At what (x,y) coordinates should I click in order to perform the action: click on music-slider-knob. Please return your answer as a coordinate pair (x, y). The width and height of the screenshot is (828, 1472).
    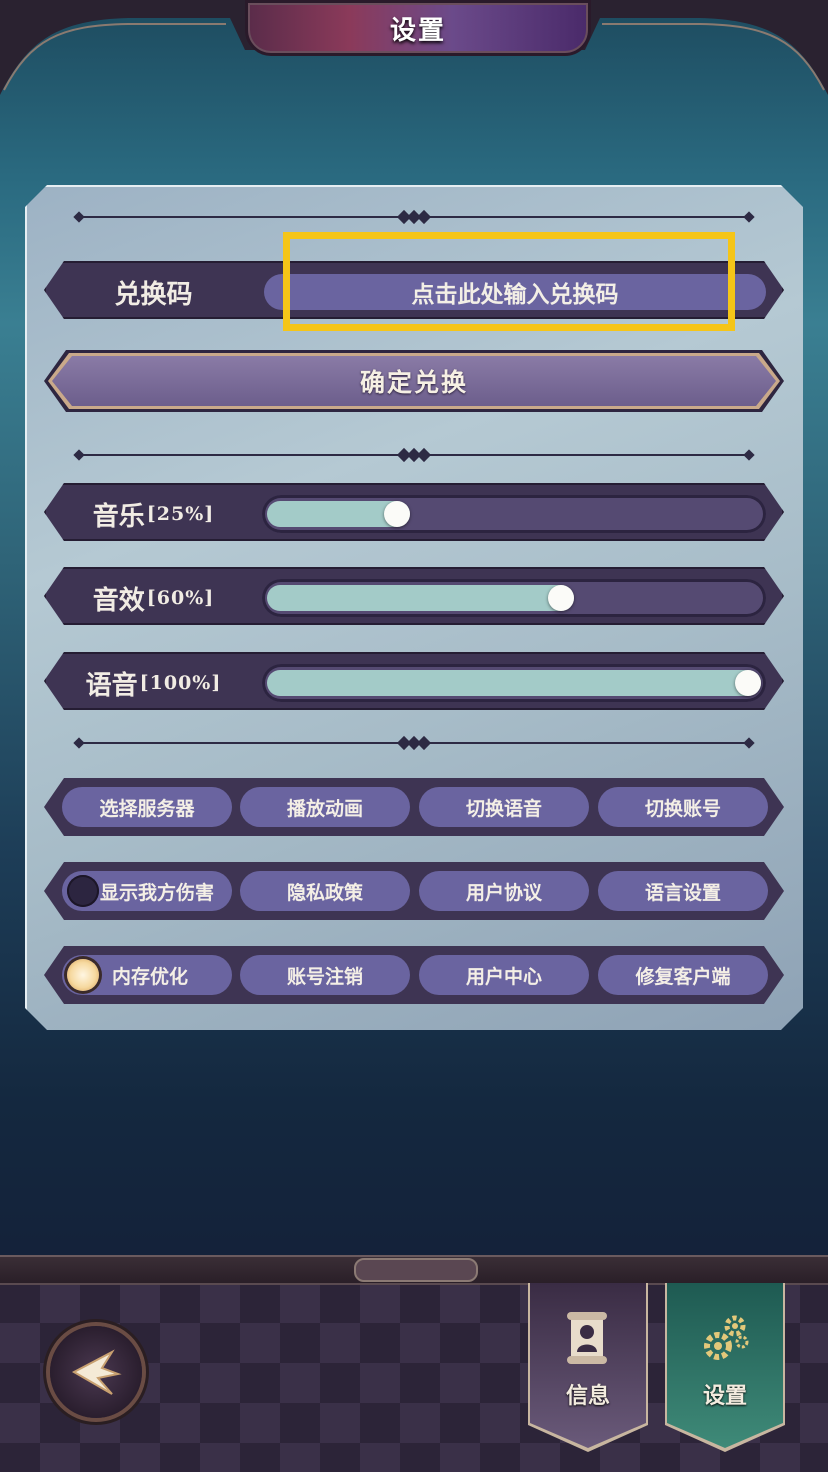
    Looking at the image, I should click on (397, 514).